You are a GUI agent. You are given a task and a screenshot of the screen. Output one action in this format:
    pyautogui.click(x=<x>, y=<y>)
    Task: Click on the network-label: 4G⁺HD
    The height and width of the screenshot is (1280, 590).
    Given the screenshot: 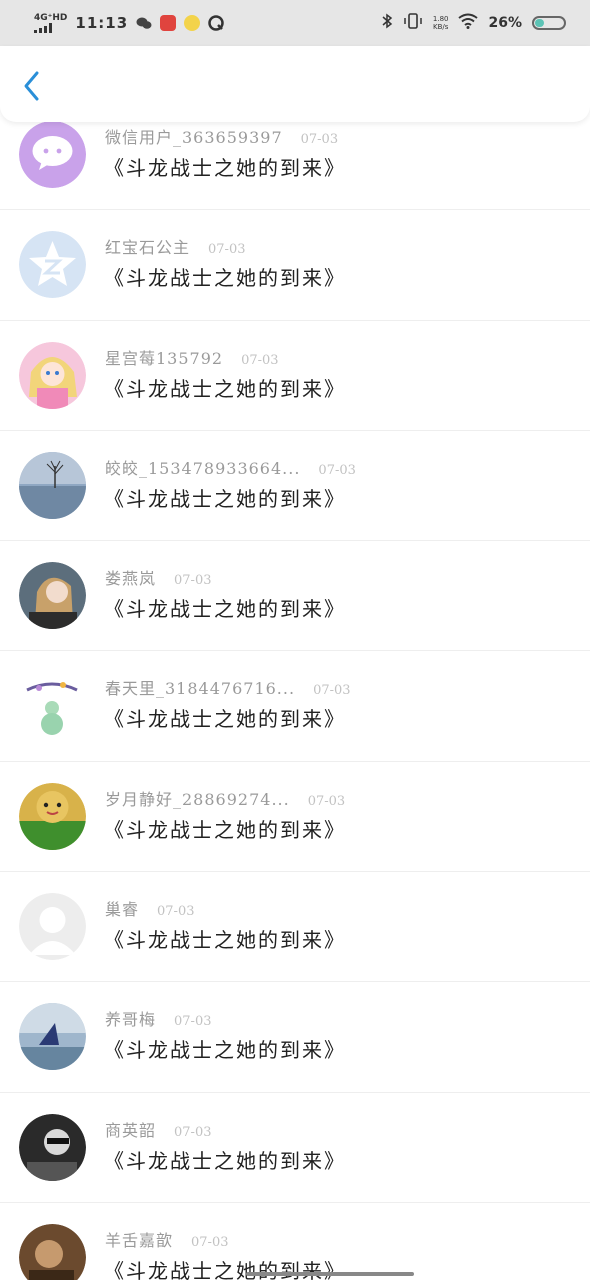 What is the action you would take?
    pyautogui.click(x=51, y=17)
    